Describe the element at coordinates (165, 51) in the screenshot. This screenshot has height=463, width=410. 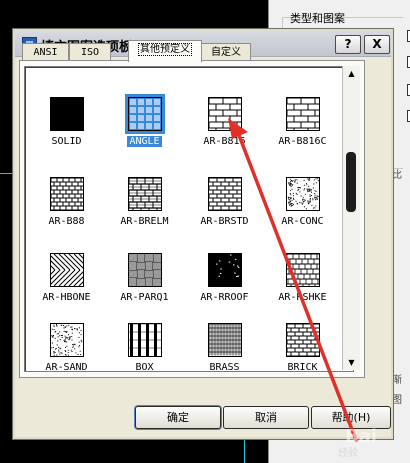
I see `tab-other-predefined: 其他预定义` at that location.